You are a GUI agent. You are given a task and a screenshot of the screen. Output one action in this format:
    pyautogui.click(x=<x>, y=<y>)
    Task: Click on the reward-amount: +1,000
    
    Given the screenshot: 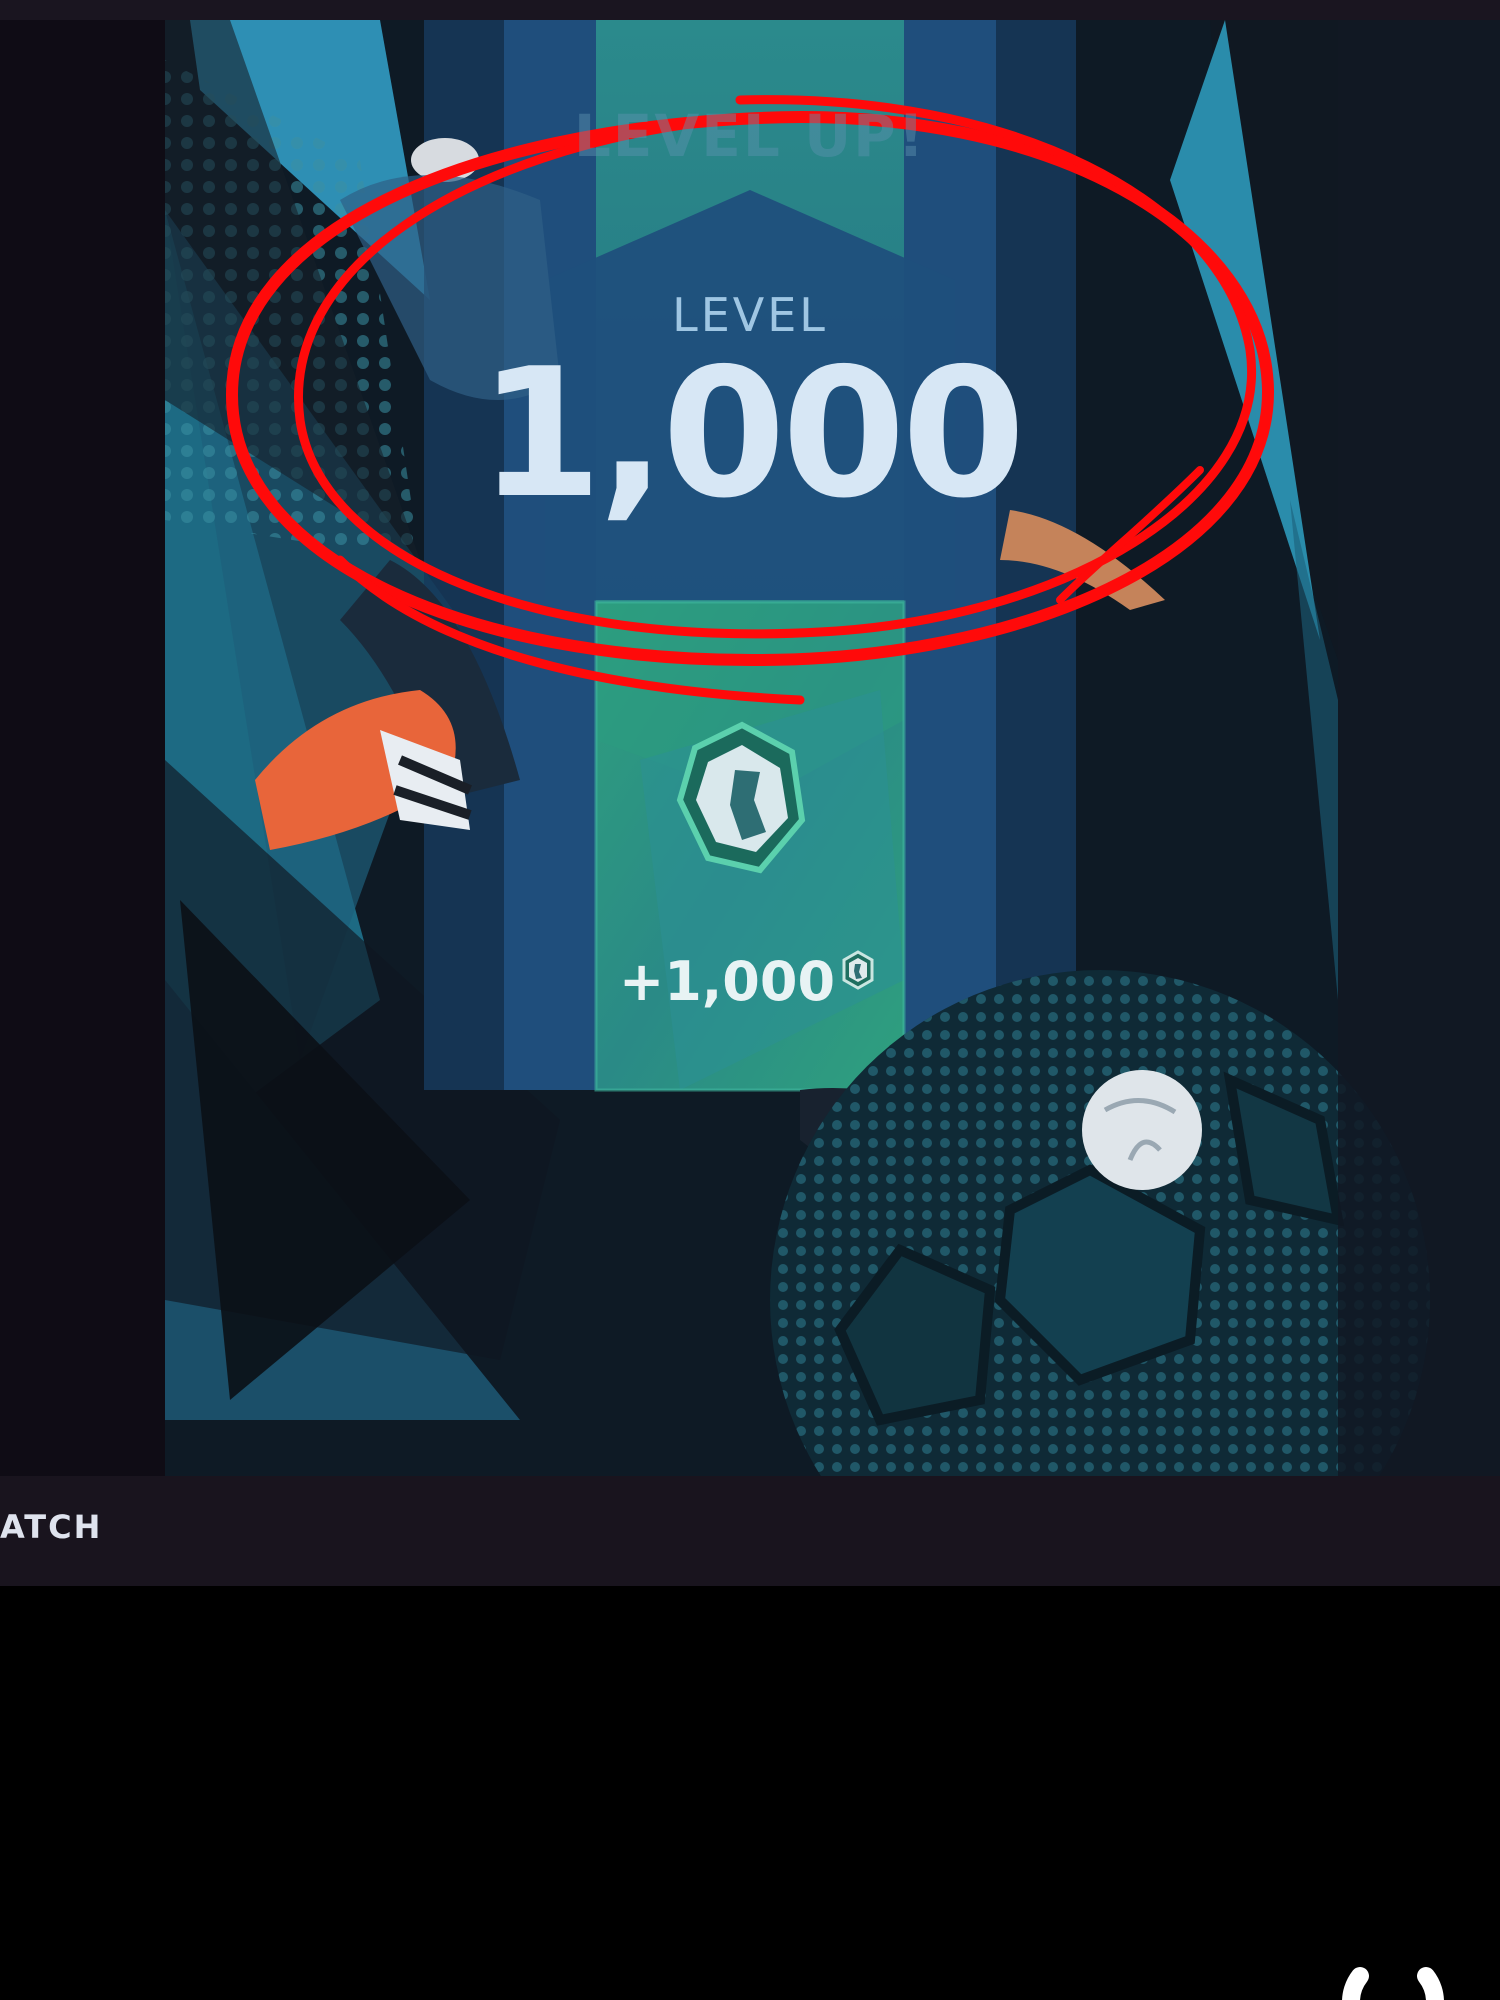 What is the action you would take?
    pyautogui.click(x=727, y=981)
    